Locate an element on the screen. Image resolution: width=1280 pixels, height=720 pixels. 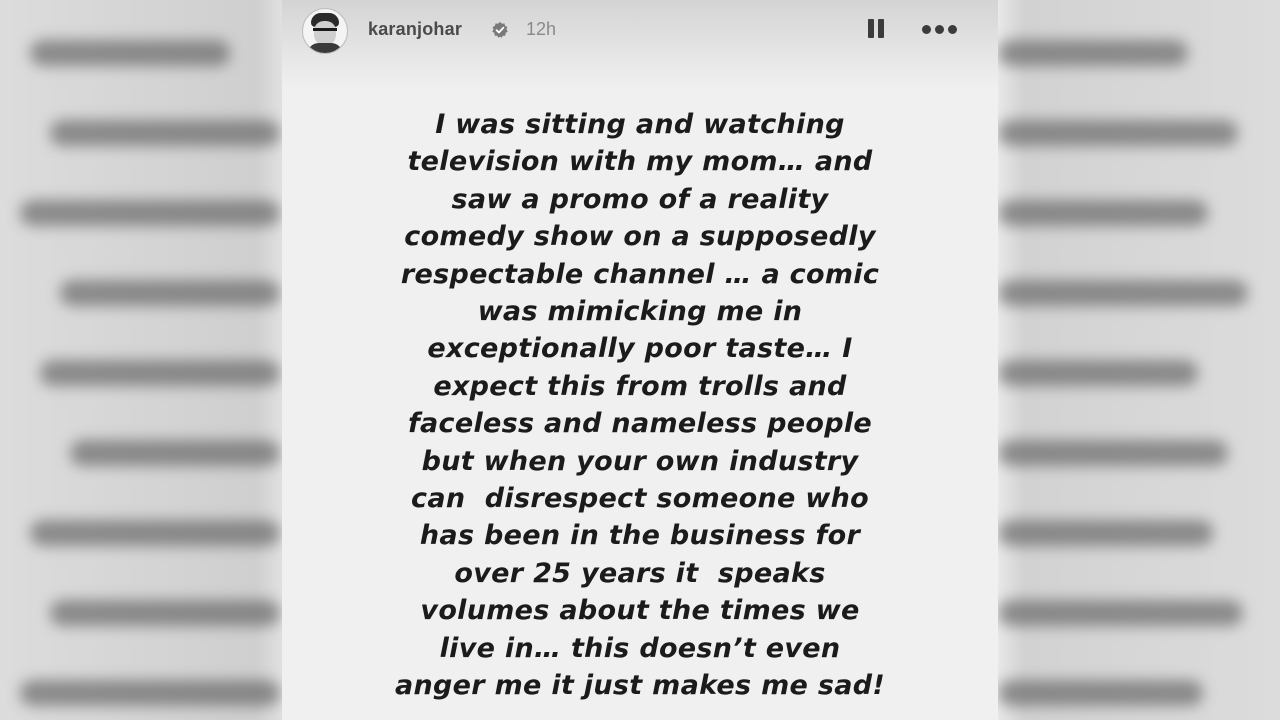
story-text-line: expect this from trolls and is located at coordinates (640, 386).